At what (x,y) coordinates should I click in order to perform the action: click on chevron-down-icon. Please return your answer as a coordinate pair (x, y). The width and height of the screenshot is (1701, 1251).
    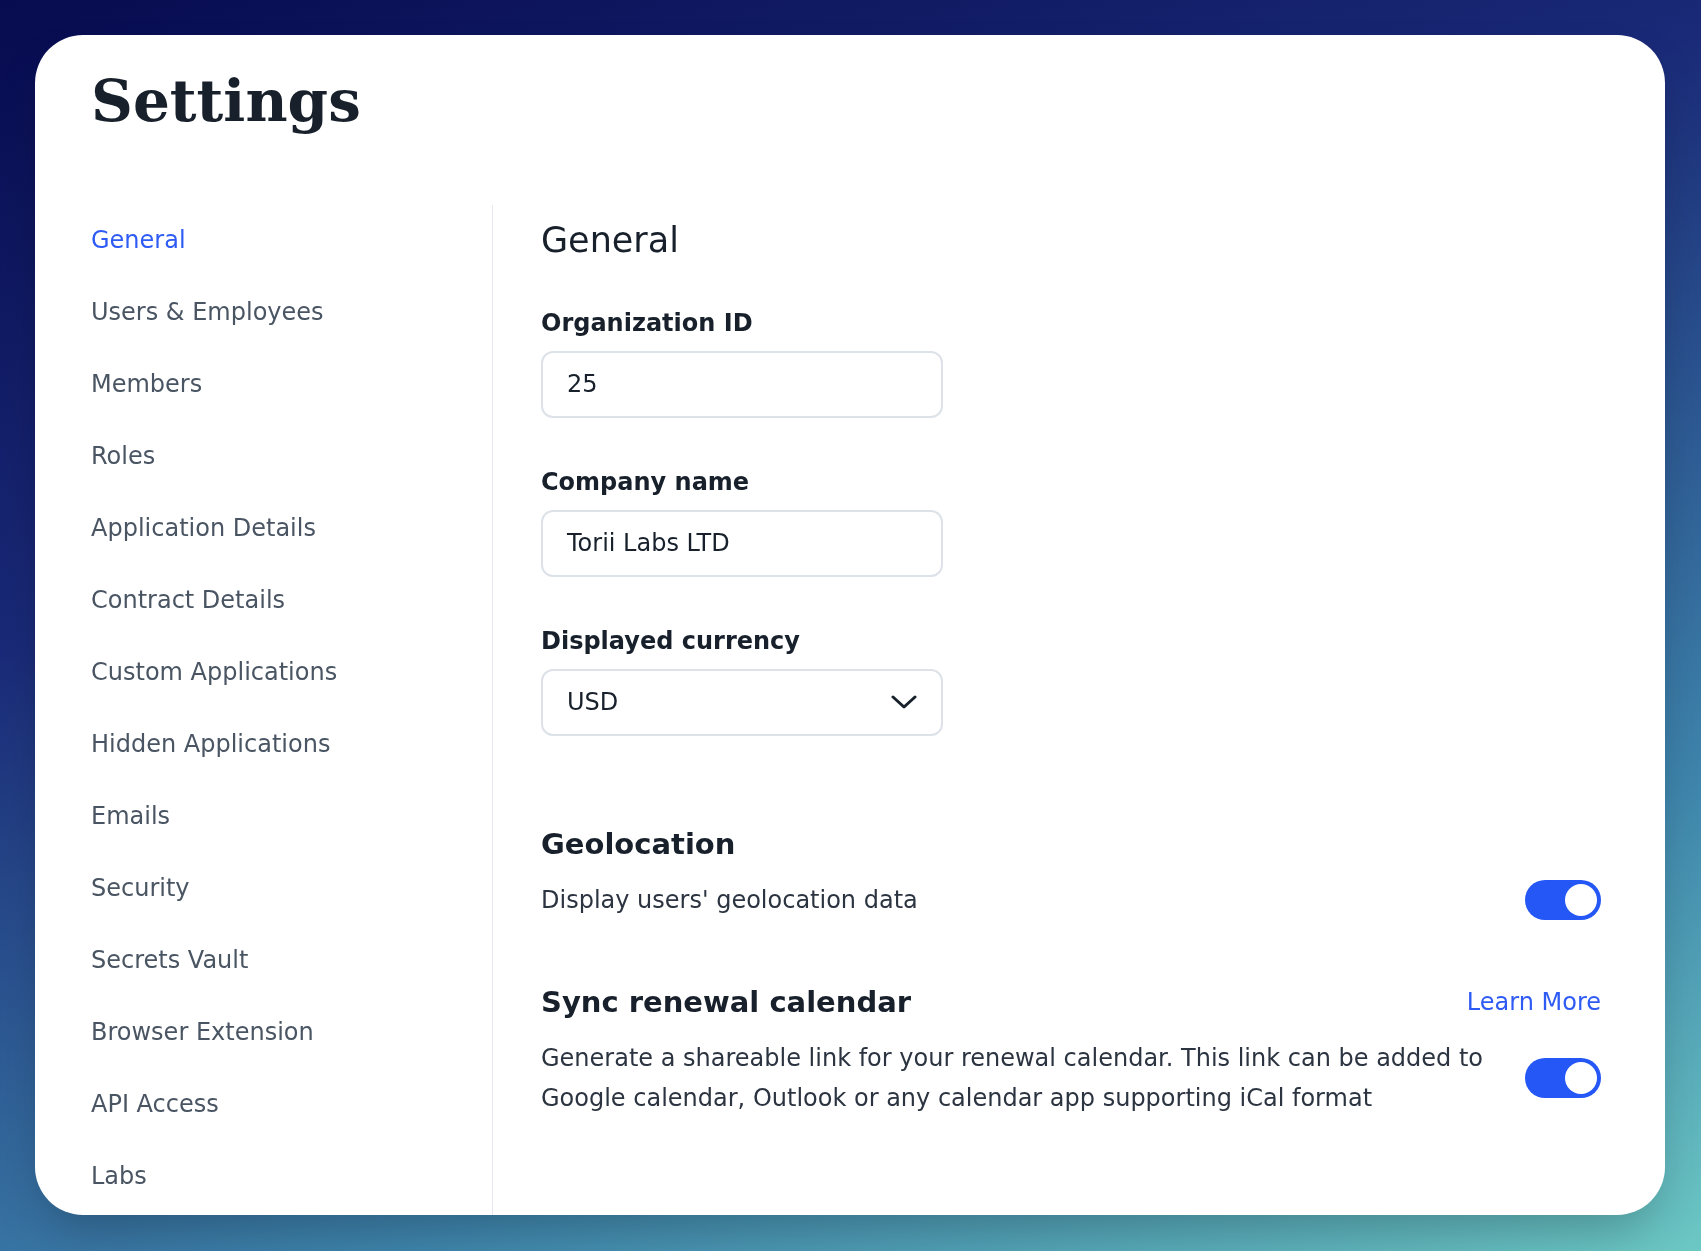
    Looking at the image, I should click on (904, 702).